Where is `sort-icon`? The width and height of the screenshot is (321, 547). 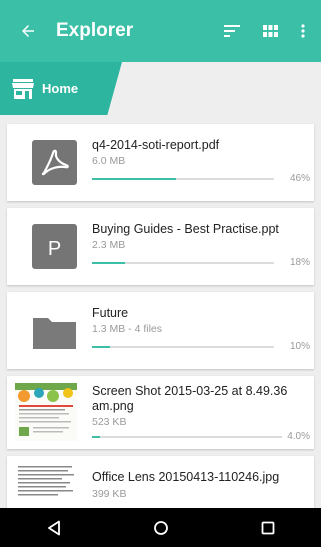 sort-icon is located at coordinates (232, 31).